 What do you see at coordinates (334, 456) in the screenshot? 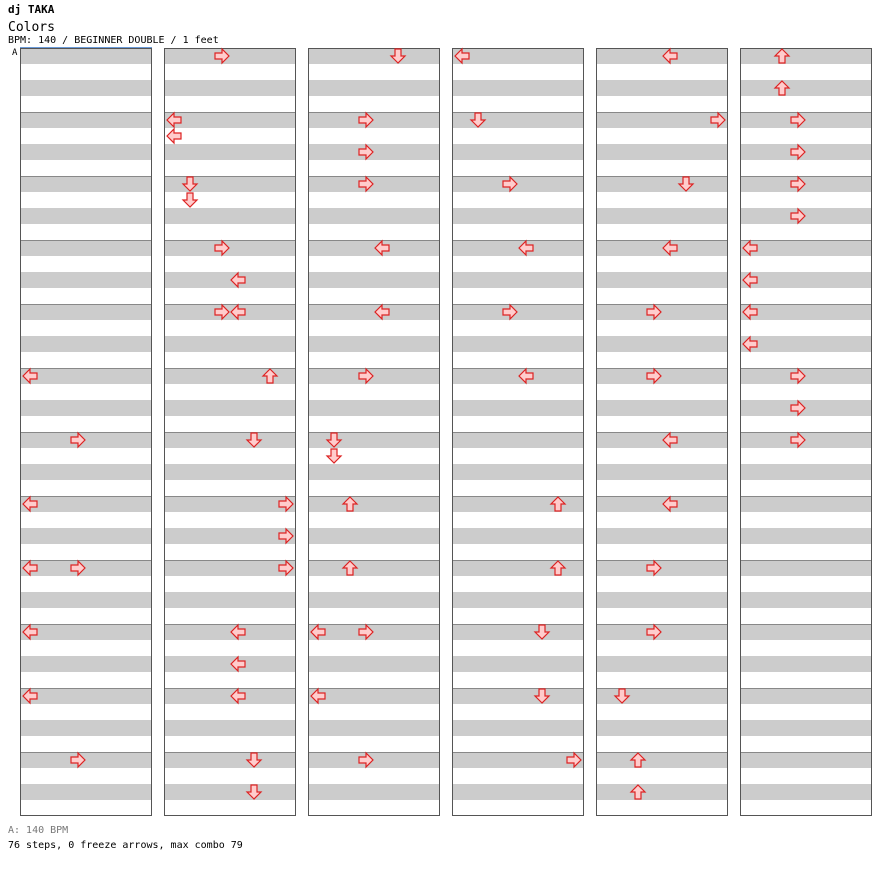
I see `arrow-down-icon` at bounding box center [334, 456].